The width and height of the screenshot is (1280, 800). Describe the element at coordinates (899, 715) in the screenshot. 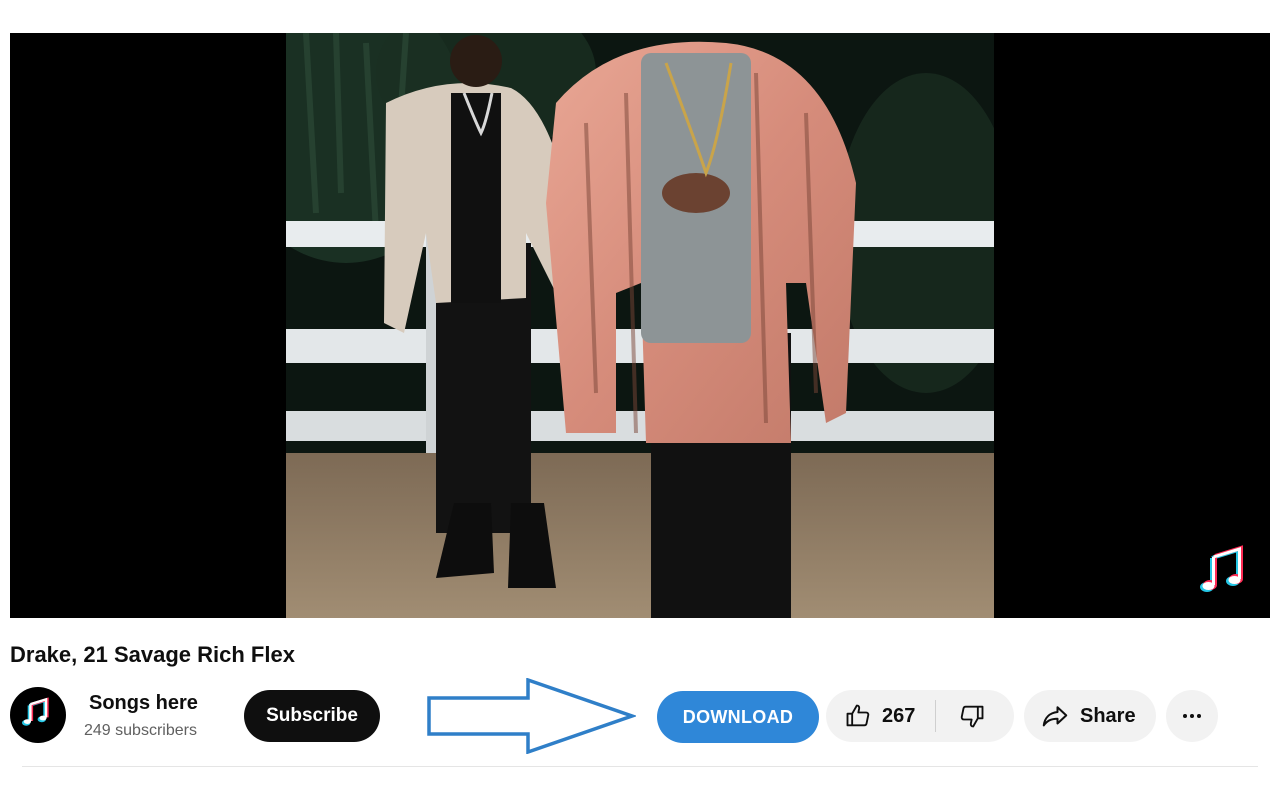

I see `like-count: 267` at that location.